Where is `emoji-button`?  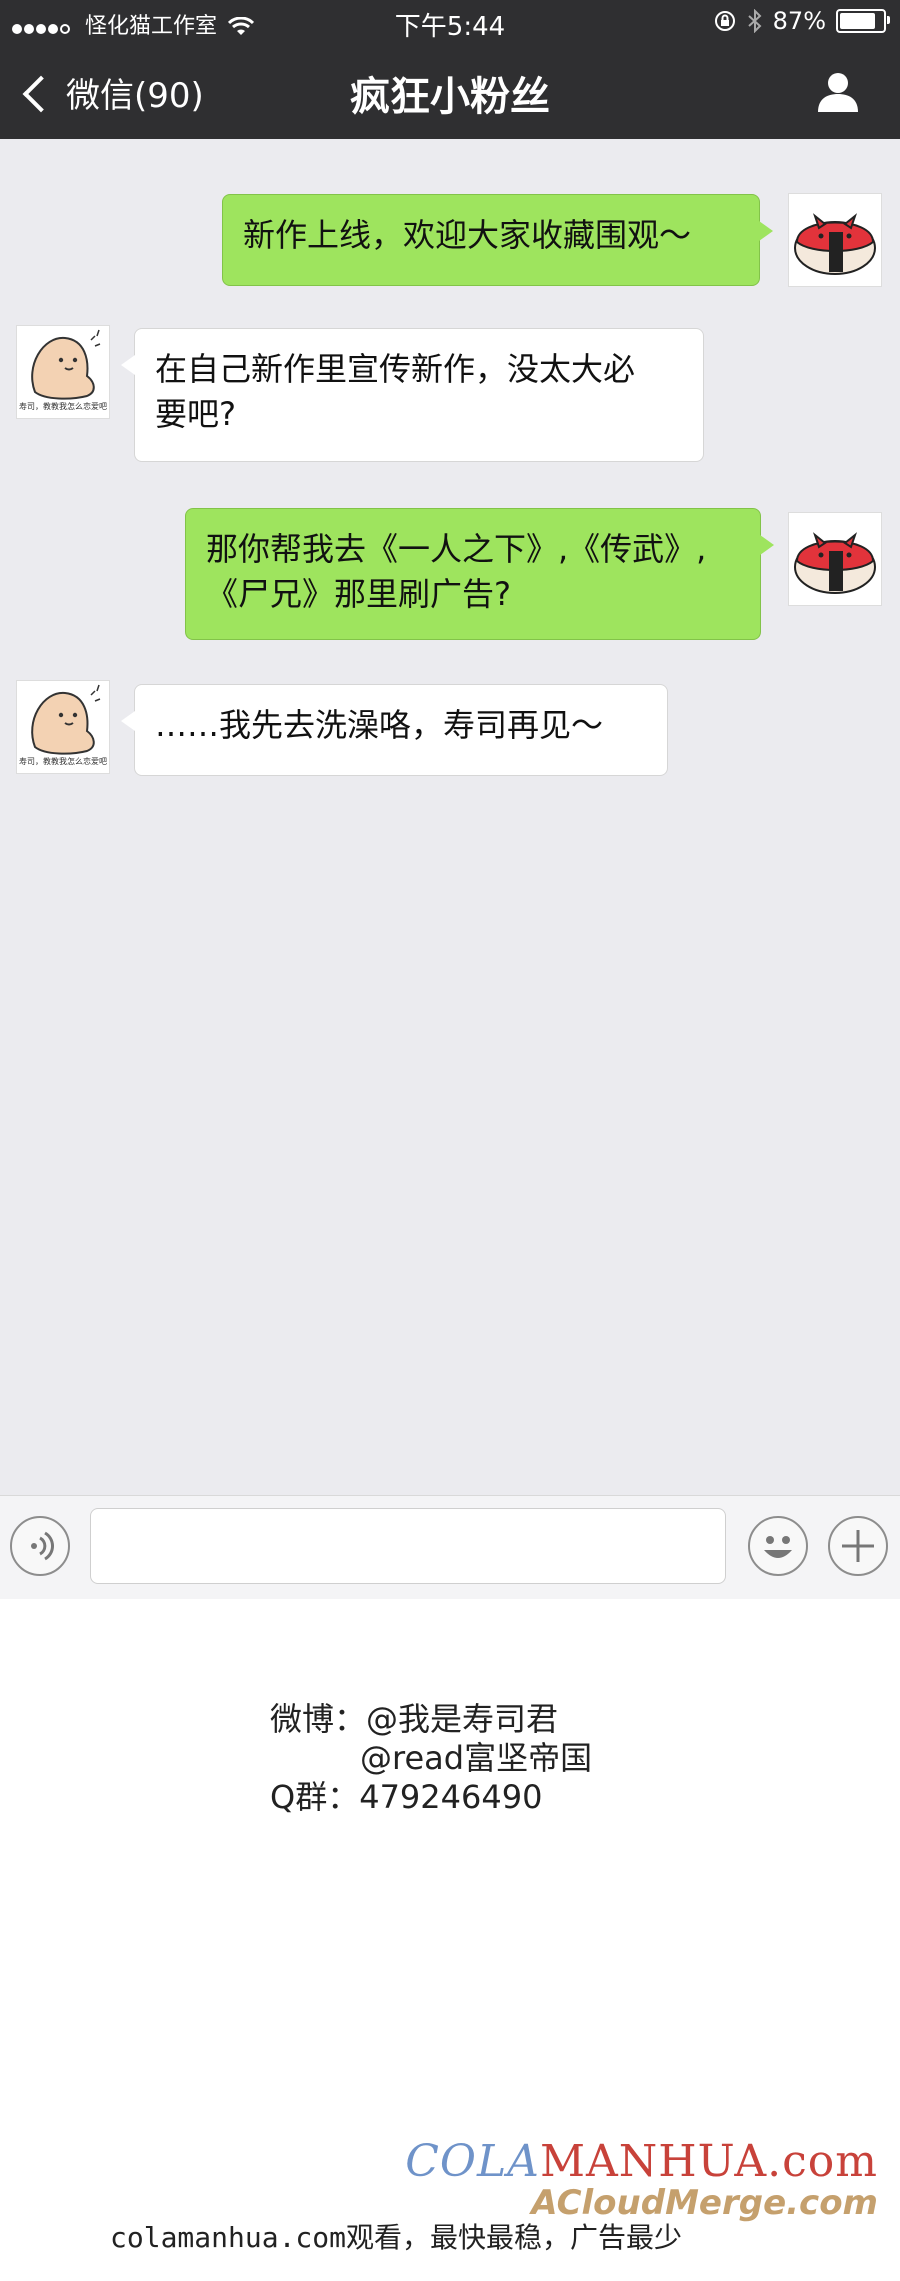
emoji-button is located at coordinates (778, 1546).